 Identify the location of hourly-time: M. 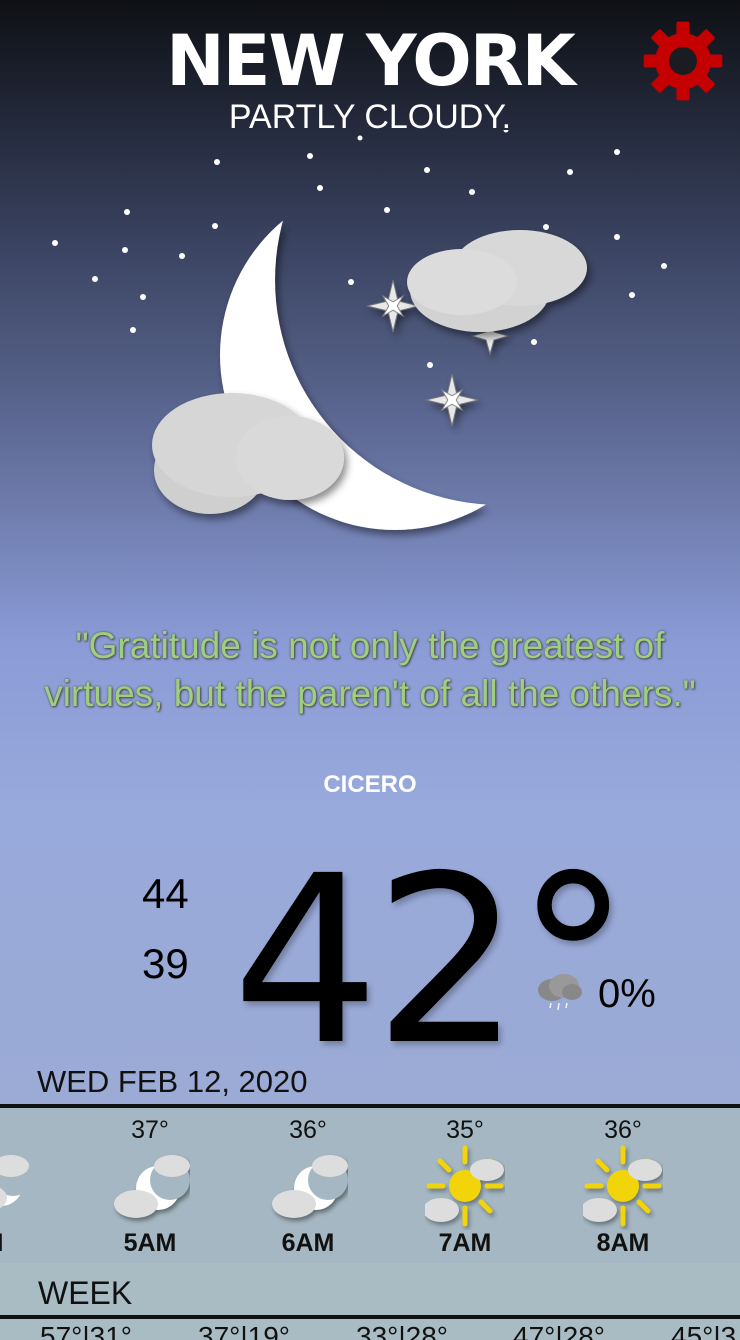
(29, 1243).